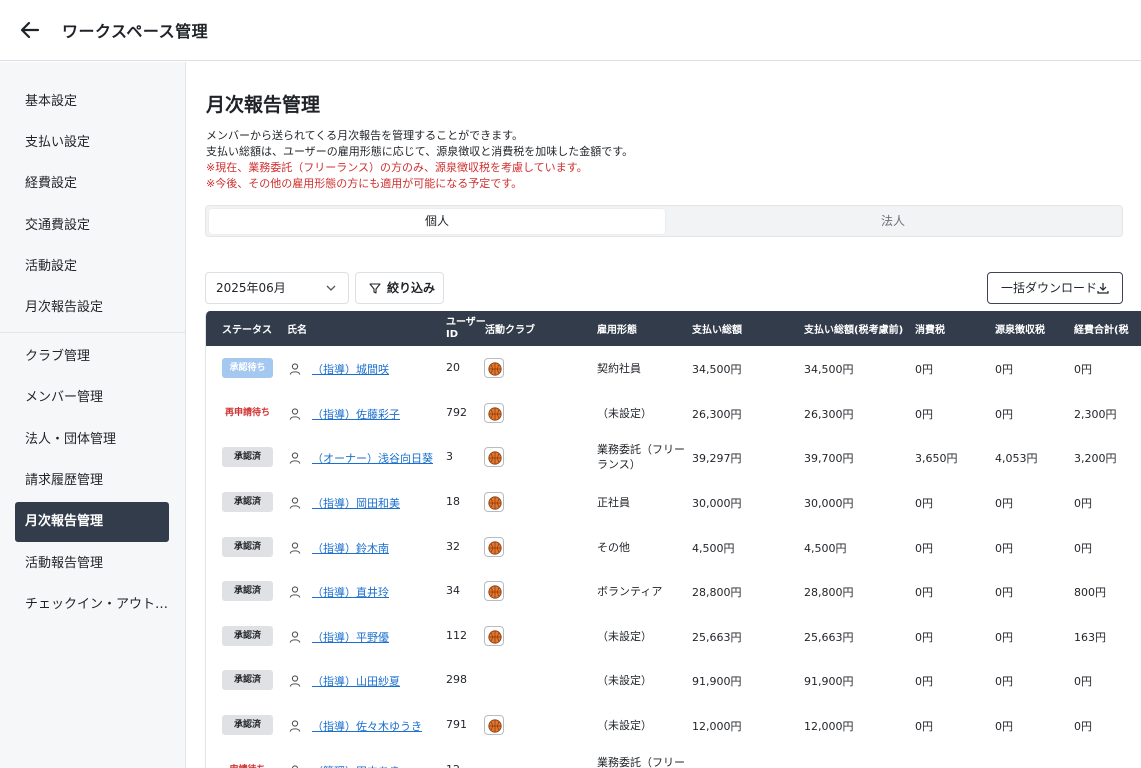 This screenshot has width=1141, height=768. I want to click on withholding-tax: 4,053円, so click(1016, 459).